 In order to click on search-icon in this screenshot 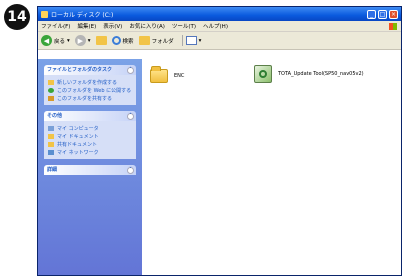, I will do `click(116, 40)`.